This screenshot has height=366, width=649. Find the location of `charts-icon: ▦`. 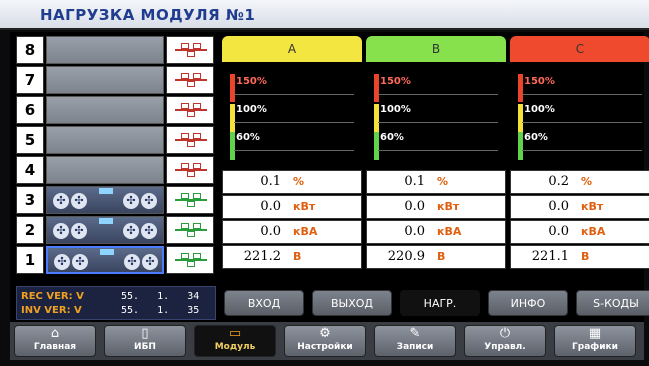

charts-icon: ▦ is located at coordinates (595, 333).